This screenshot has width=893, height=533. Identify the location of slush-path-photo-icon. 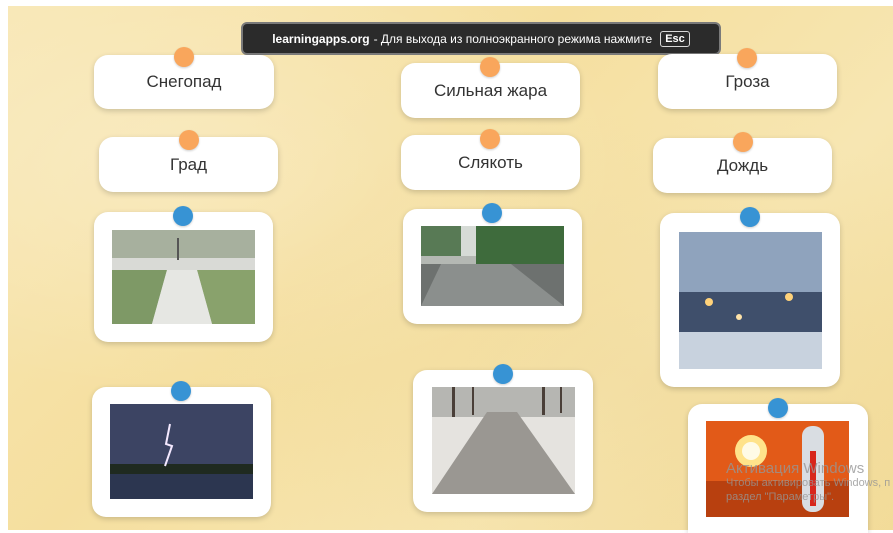
(503, 440).